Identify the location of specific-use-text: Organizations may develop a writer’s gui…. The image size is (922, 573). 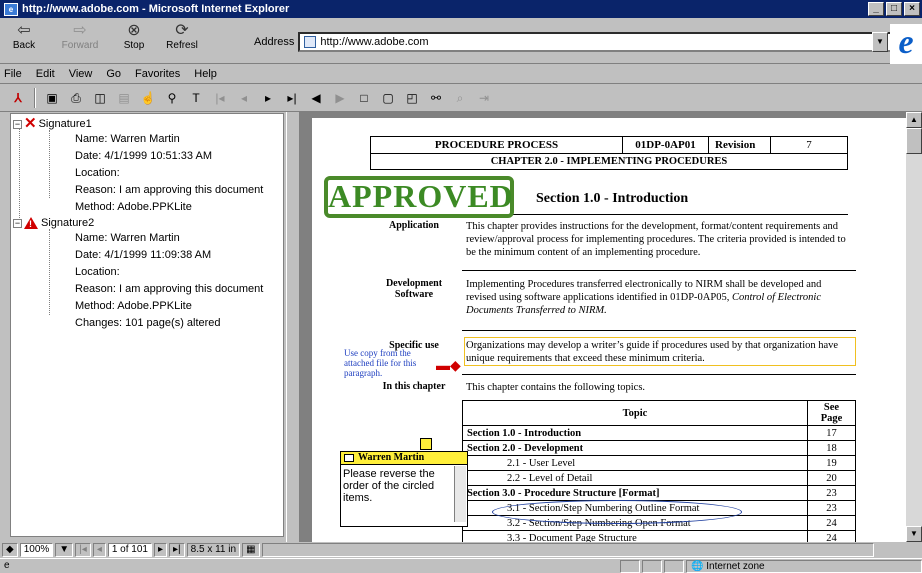
(652, 352).